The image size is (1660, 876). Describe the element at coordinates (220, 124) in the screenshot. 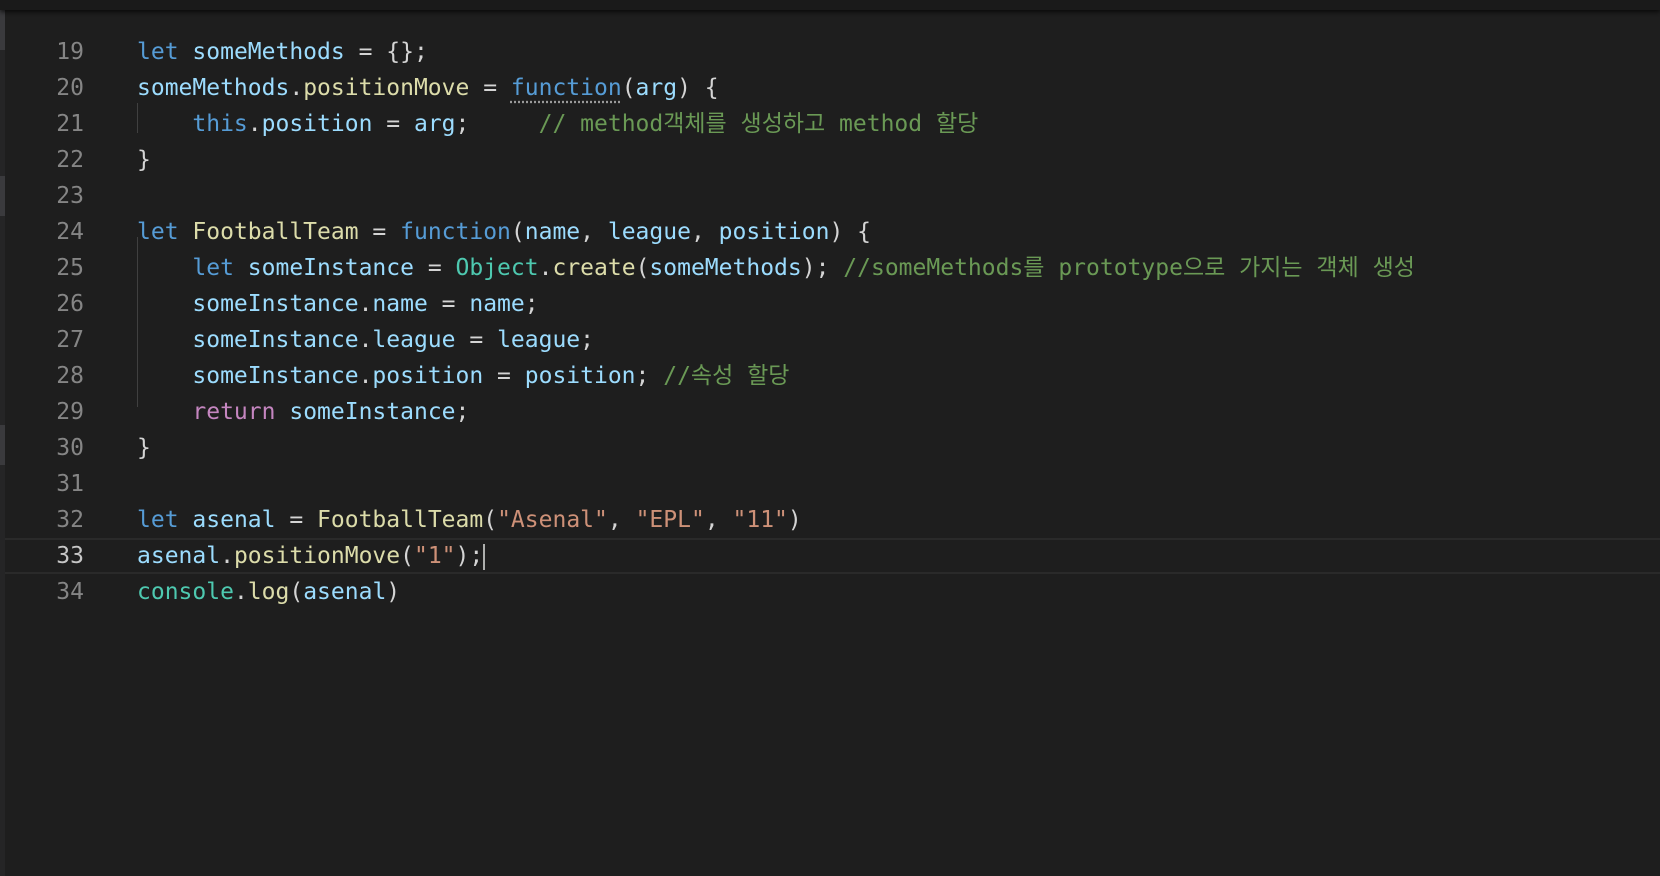

I see `code-token: this` at that location.